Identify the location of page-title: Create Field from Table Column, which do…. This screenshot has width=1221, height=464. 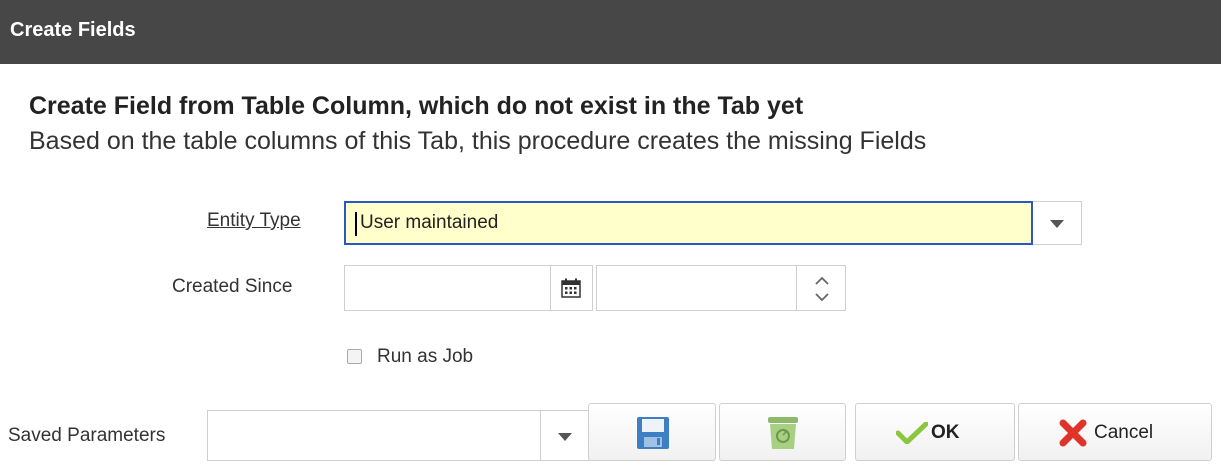
(416, 106).